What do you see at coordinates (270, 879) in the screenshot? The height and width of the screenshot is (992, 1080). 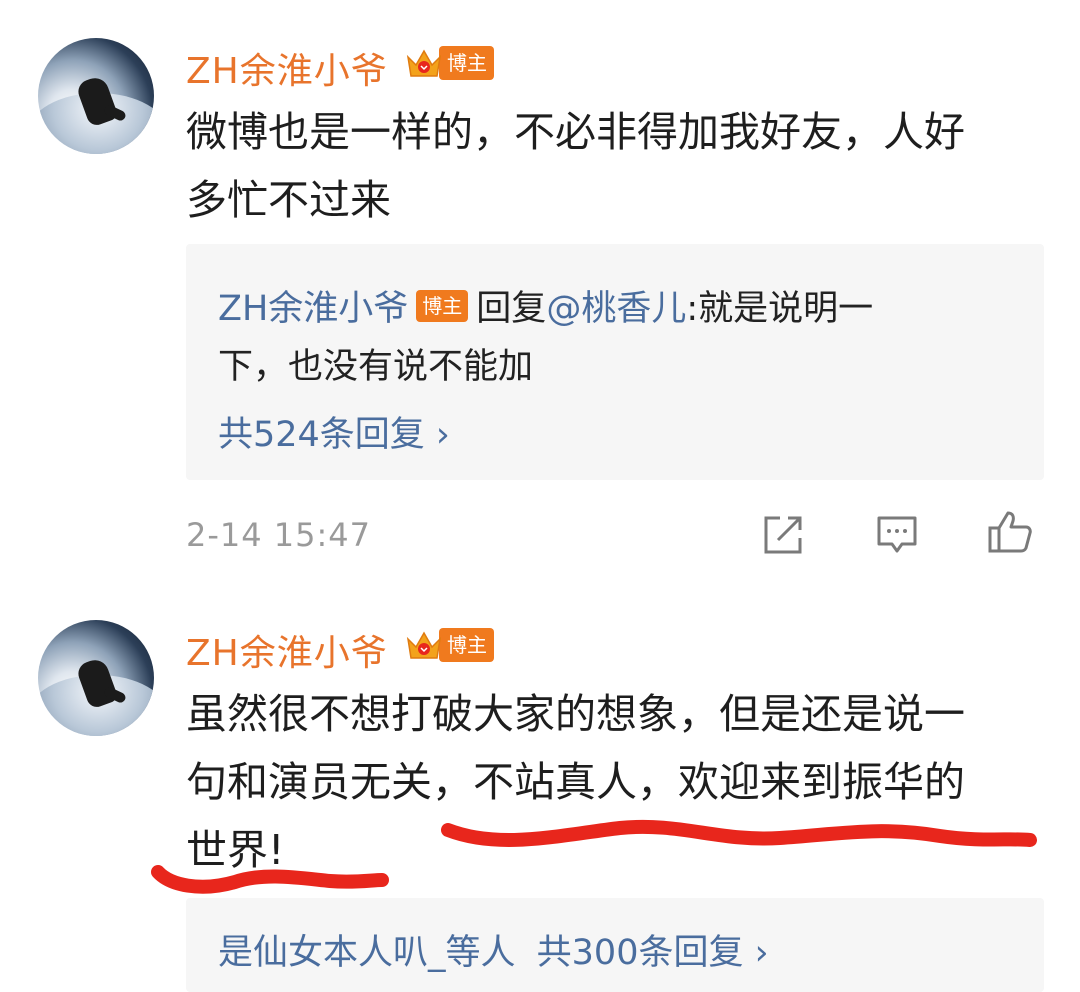 I see `underline-stroke-short` at bounding box center [270, 879].